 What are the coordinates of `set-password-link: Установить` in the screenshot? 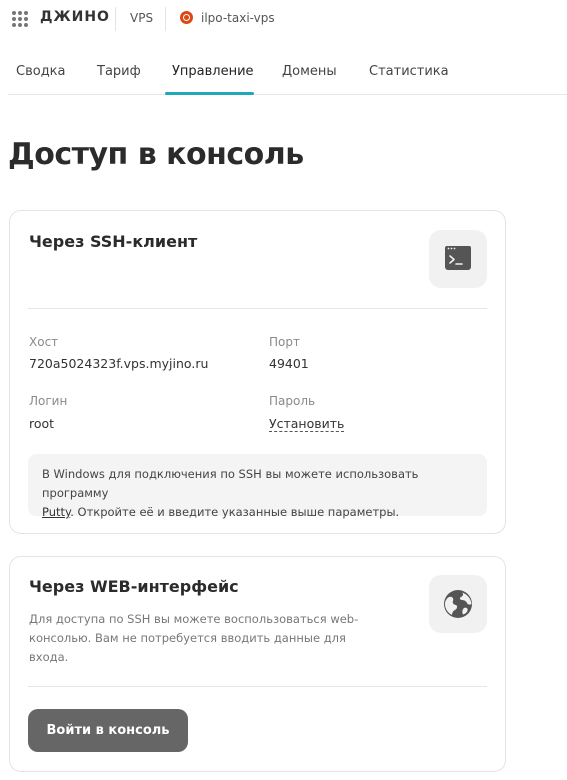 It's located at (307, 424).